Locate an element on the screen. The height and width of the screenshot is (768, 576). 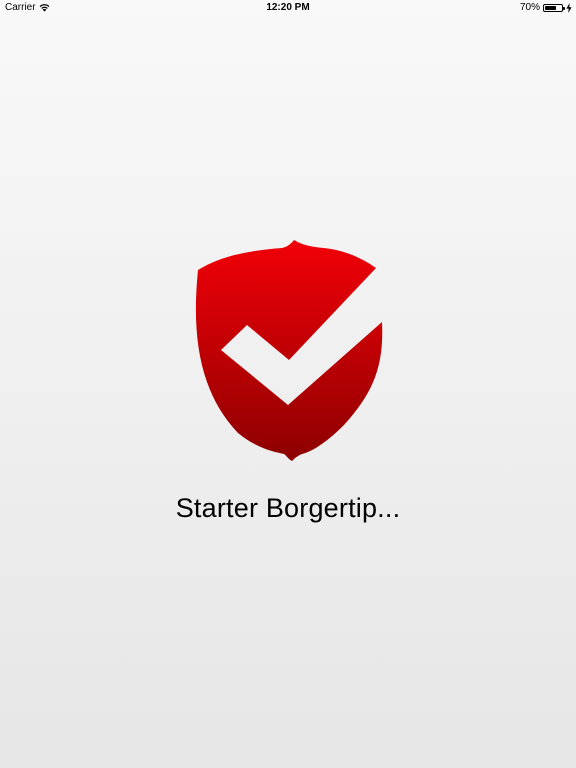
battery-icon is located at coordinates (554, 7).